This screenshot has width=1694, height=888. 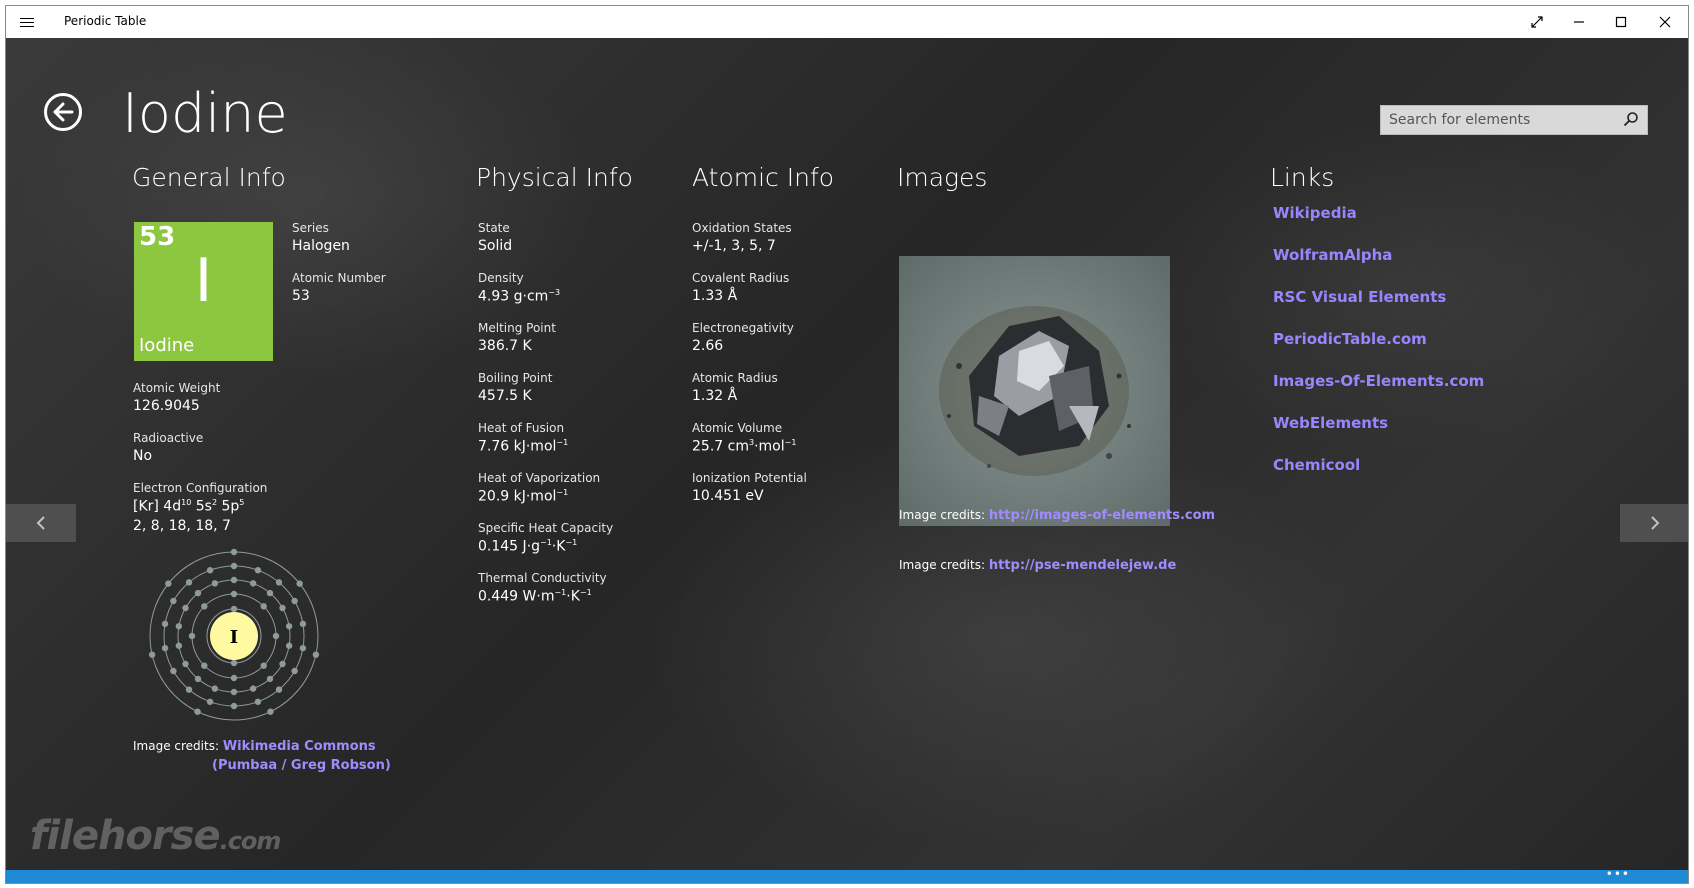 I want to click on tile-name: Iodine, so click(x=167, y=345).